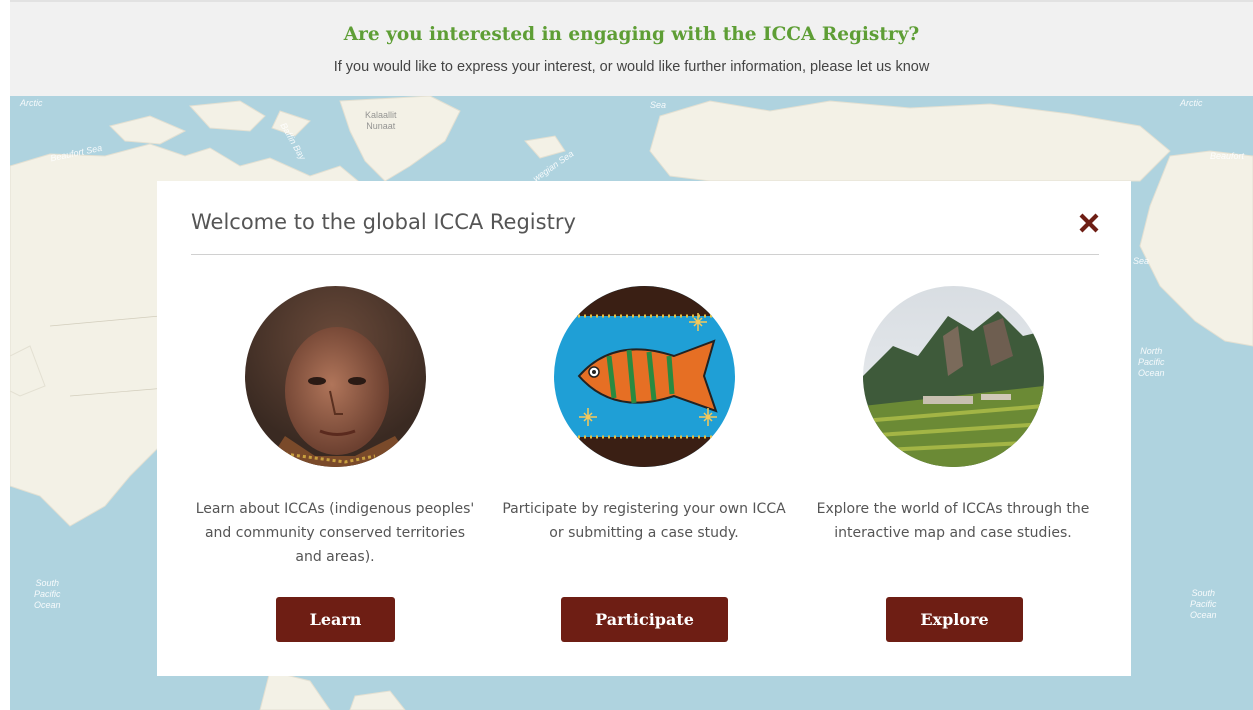 This screenshot has width=1253, height=710. What do you see at coordinates (953, 376) in the screenshot?
I see `mountain-landscape-image` at bounding box center [953, 376].